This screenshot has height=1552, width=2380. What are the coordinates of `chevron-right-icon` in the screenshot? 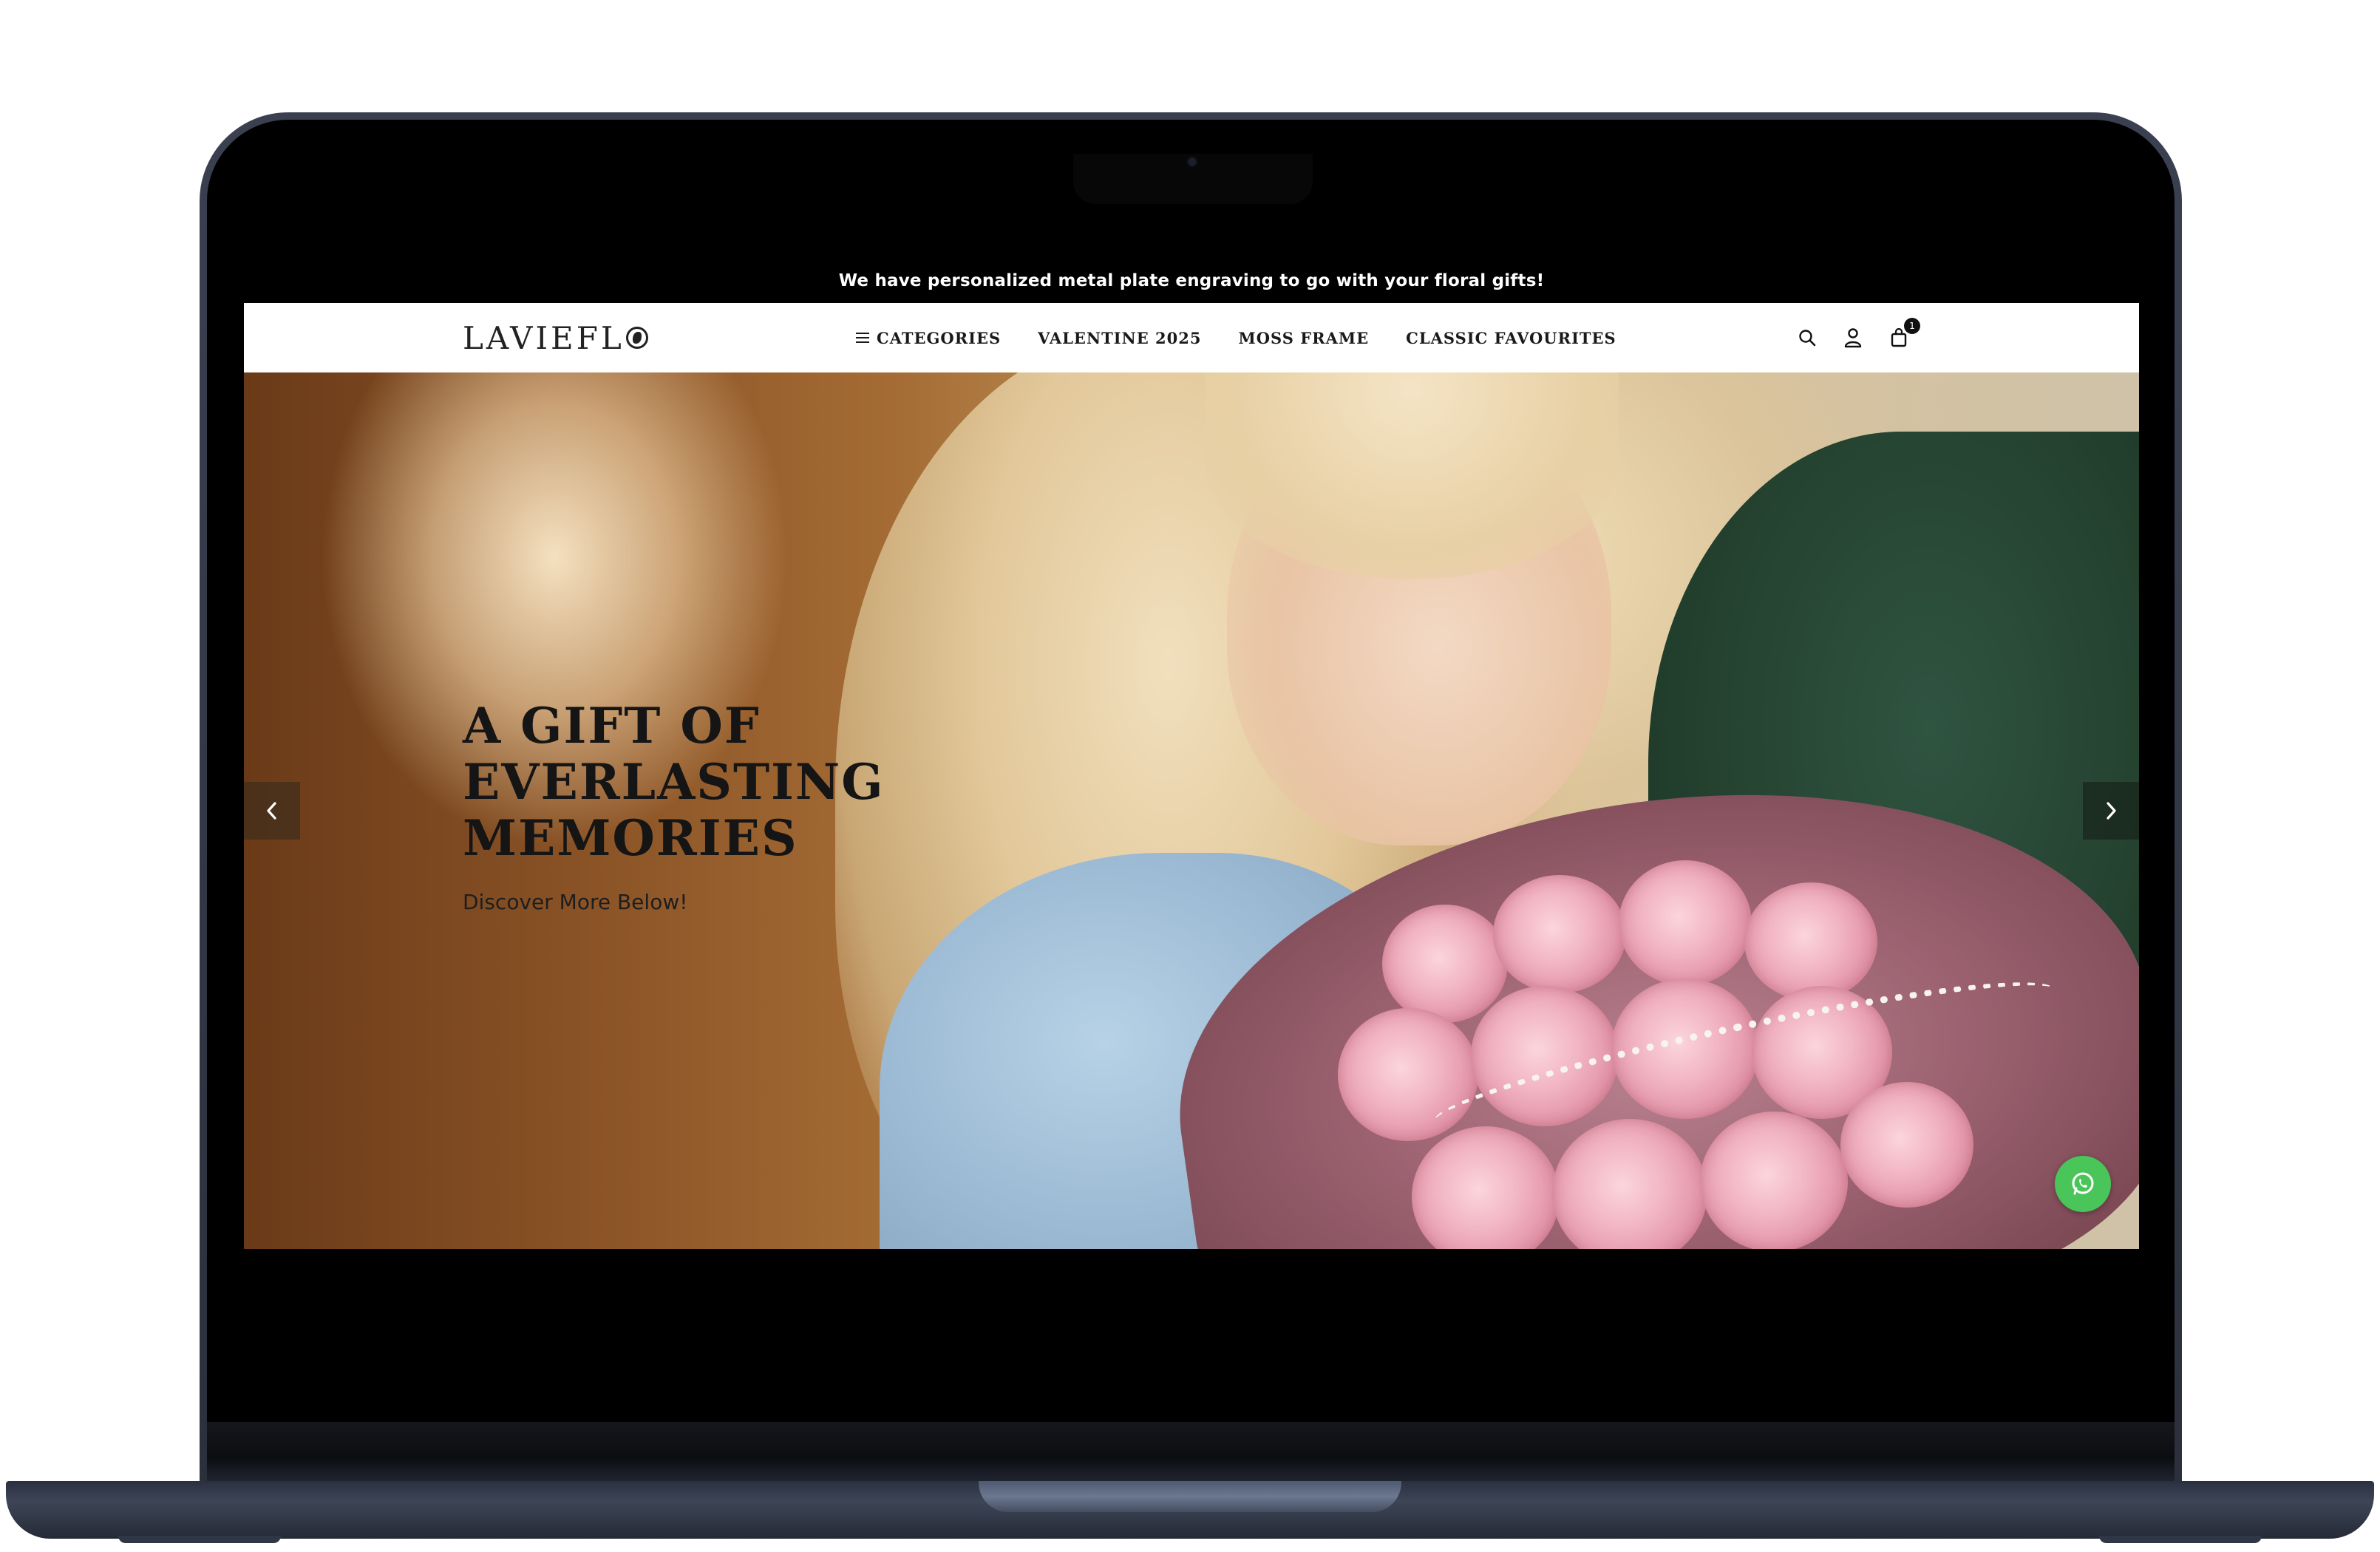 It's located at (2111, 811).